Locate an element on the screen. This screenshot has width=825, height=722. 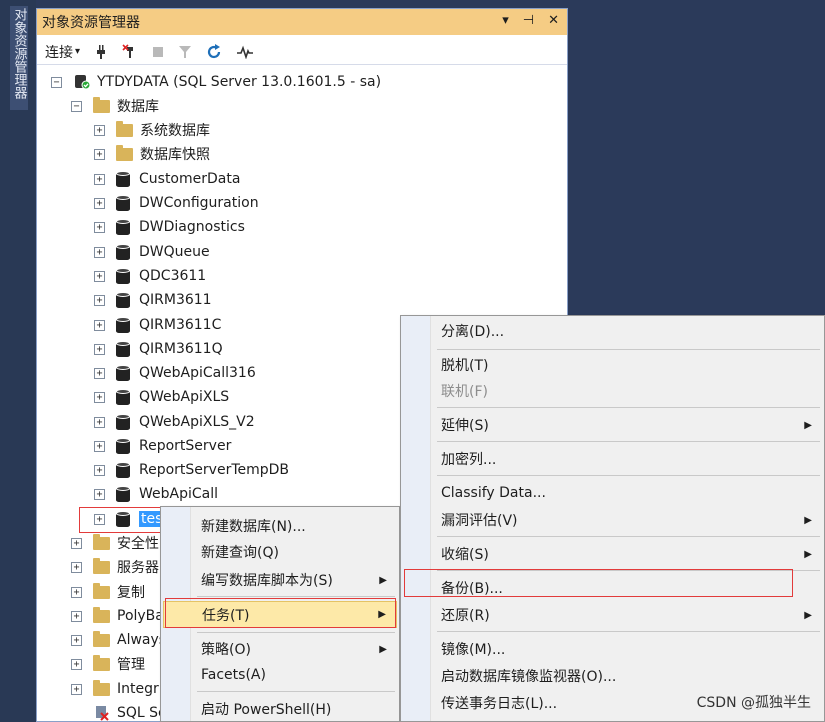
tree-node-database: + ReportServer is located at coordinates (162, 446).